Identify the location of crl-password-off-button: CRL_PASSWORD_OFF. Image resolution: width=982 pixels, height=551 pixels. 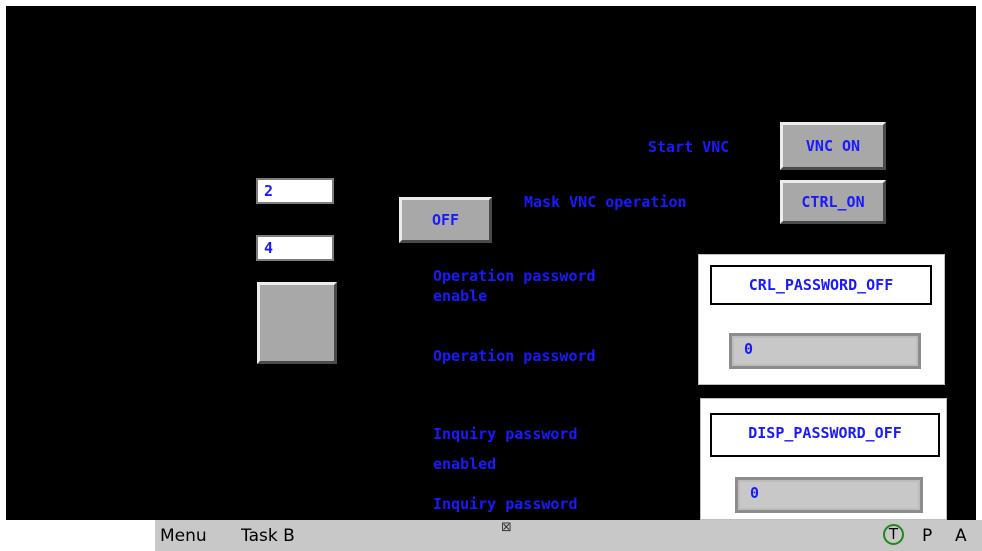
(821, 285).